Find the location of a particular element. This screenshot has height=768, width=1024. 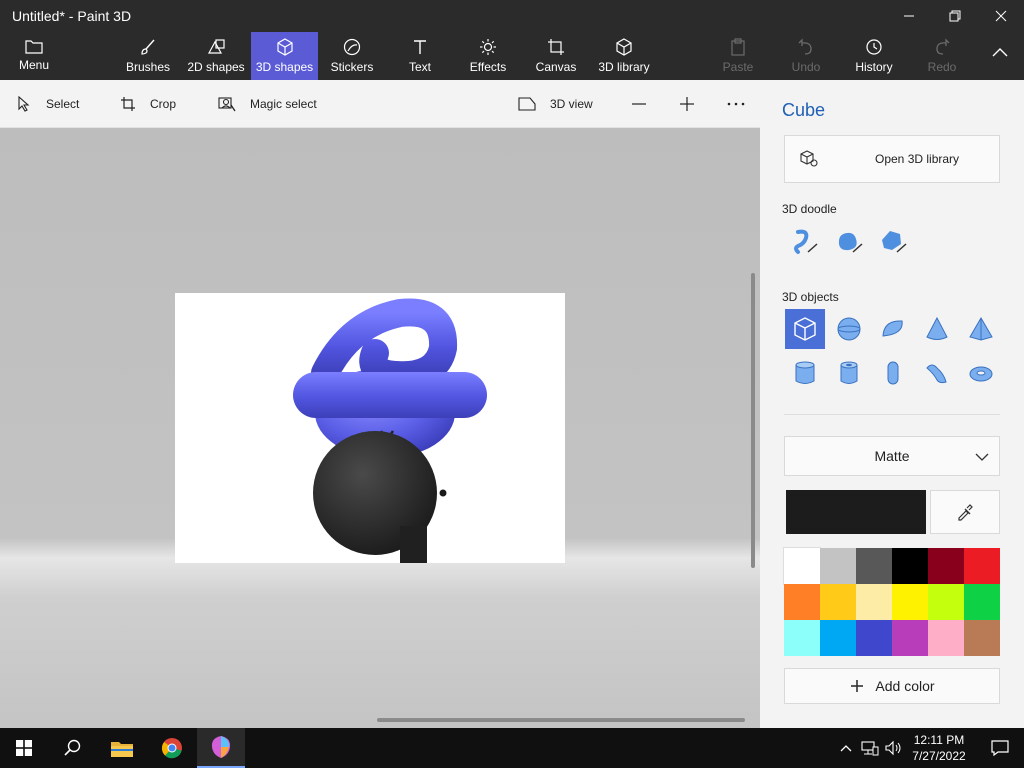

chevron-up-icon is located at coordinates (846, 748).